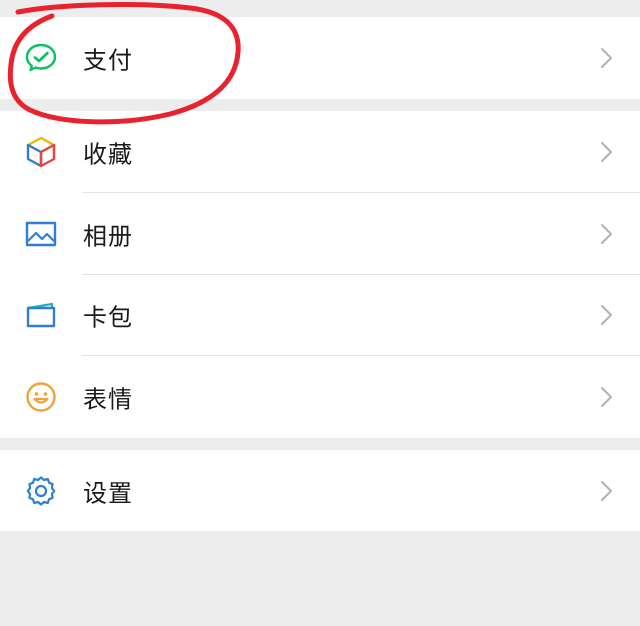 The height and width of the screenshot is (626, 640). What do you see at coordinates (320, 234) in the screenshot?
I see `menu-item-album: 相册` at bounding box center [320, 234].